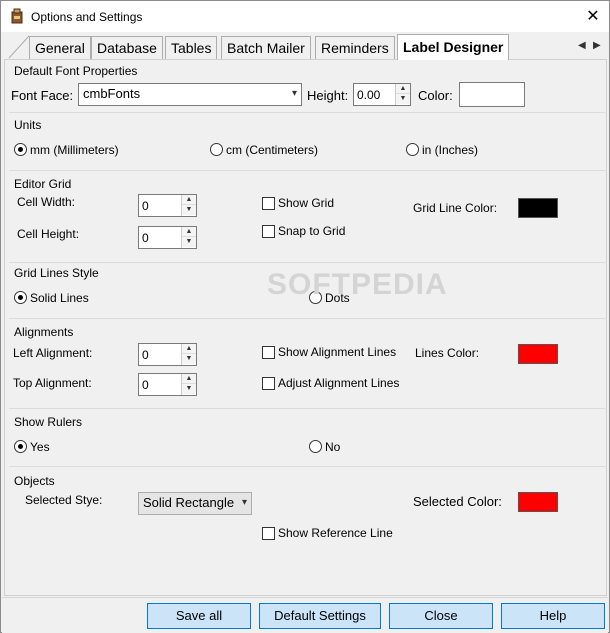 The width and height of the screenshot is (610, 633). I want to click on radio-mm-label: mm (Millimeters), so click(74, 150).